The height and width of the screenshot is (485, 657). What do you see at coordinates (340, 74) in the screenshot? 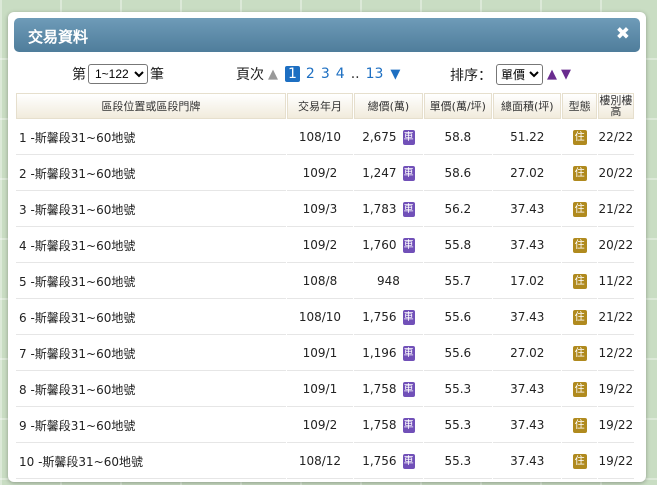
I see `page-link-4: 4` at bounding box center [340, 74].